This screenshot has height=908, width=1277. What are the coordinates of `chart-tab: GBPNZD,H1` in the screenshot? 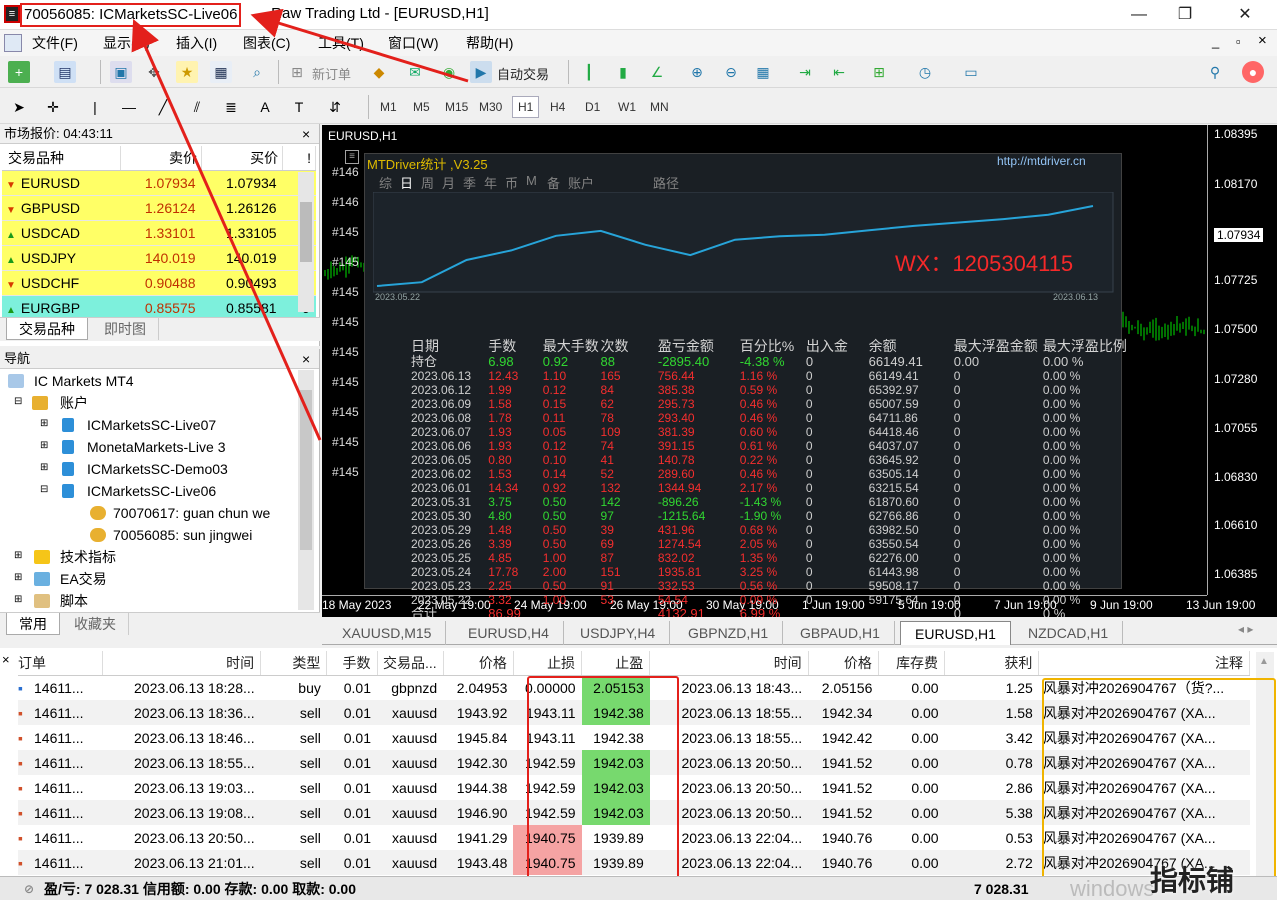 It's located at (729, 633).